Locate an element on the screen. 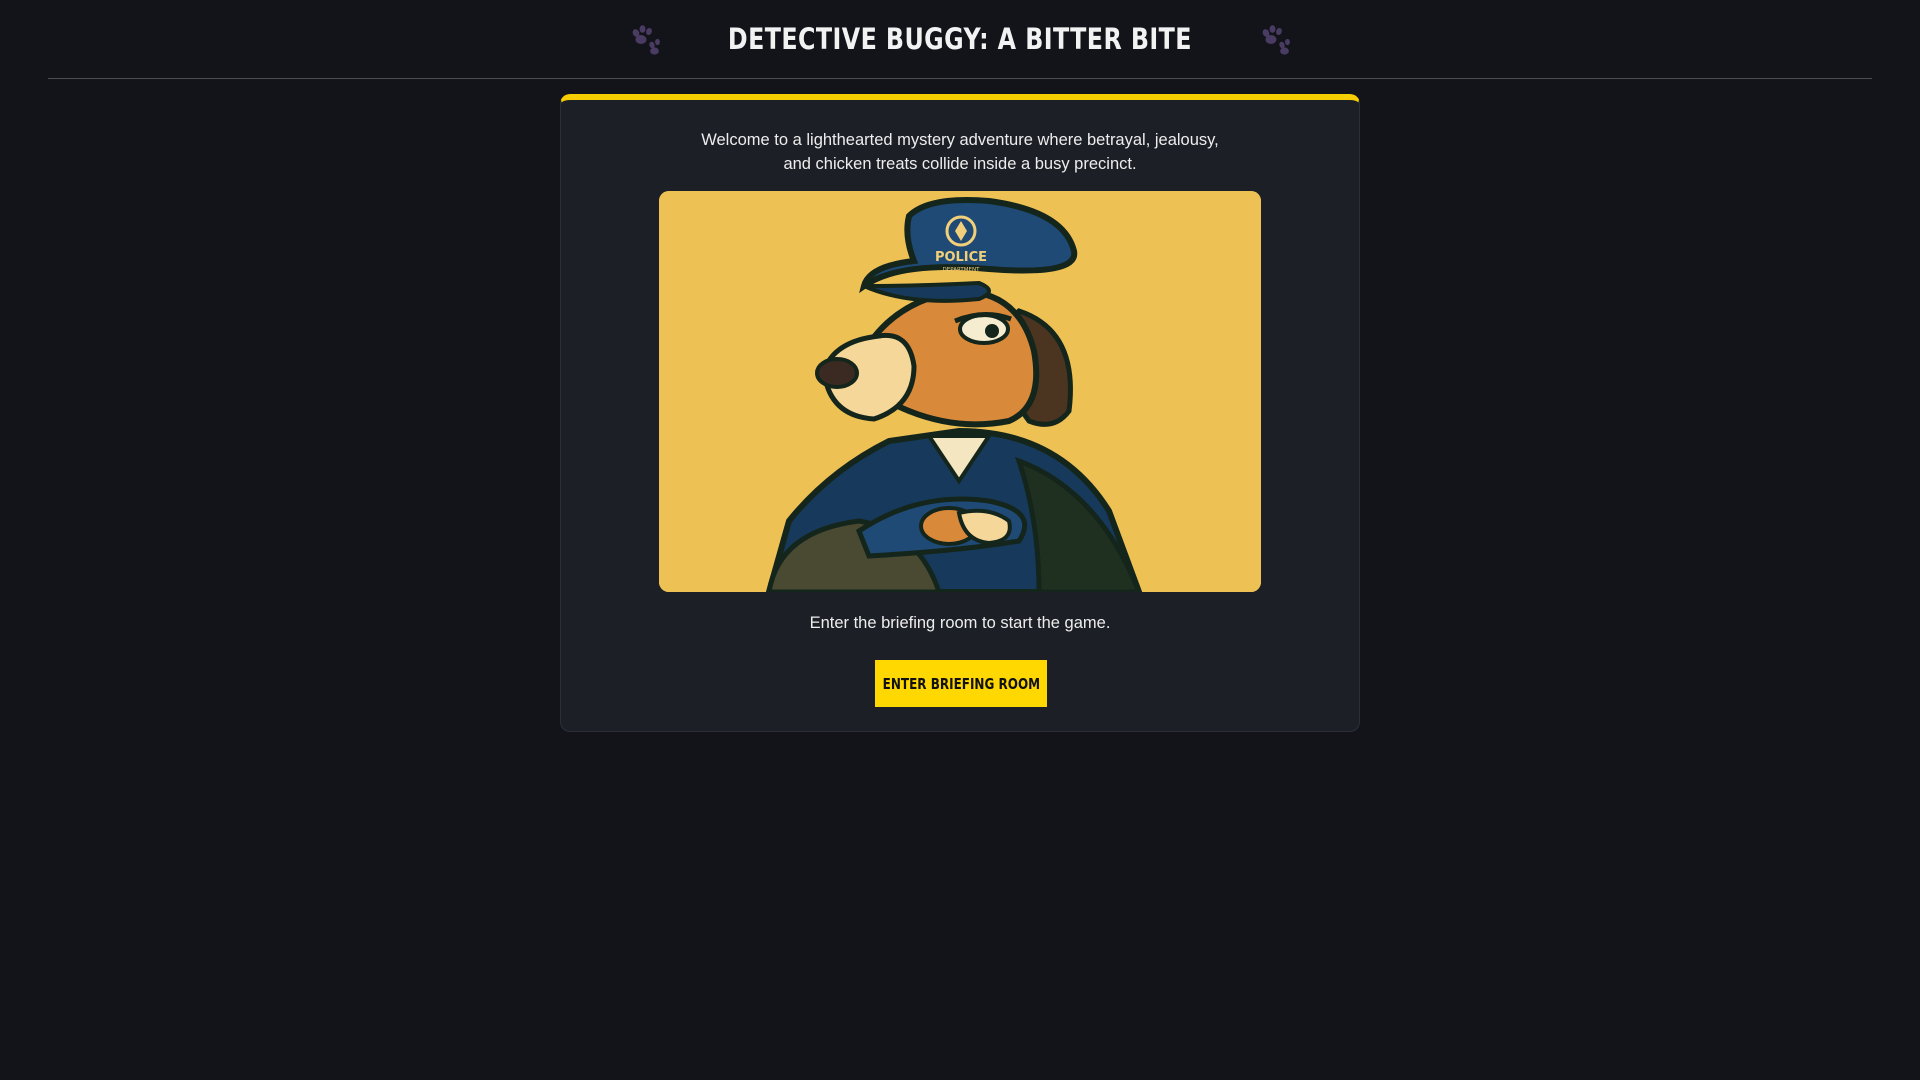  page-title: Detective Buggy: A Bitter Bite is located at coordinates (959, 39).